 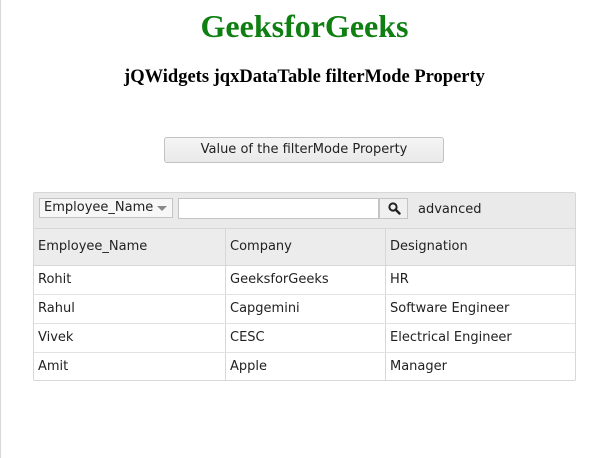 I want to click on filter-toolbar: Employee_Name advanced, so click(x=304, y=211).